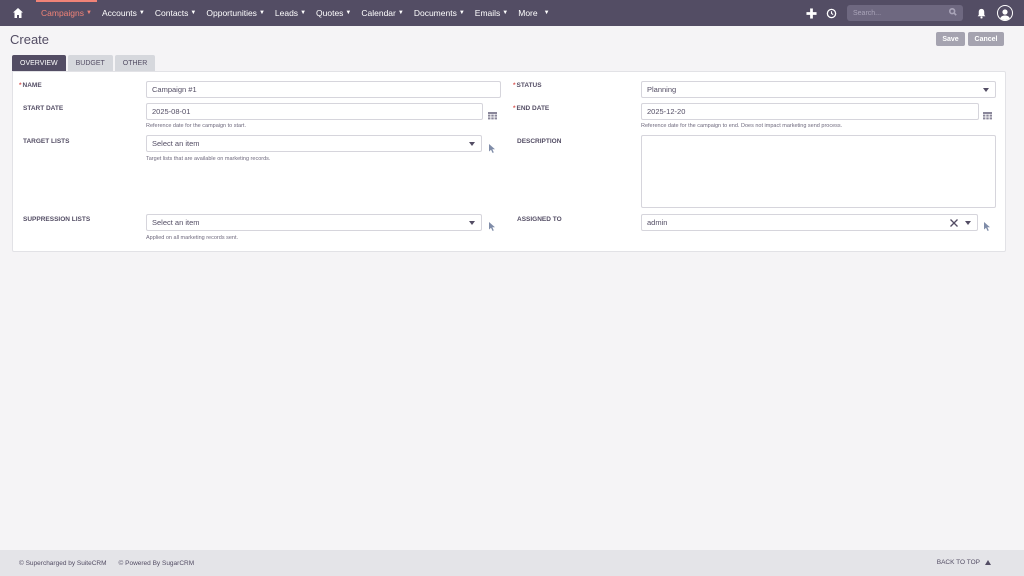 This screenshot has width=1024, height=576. I want to click on search-icon, so click(953, 12).